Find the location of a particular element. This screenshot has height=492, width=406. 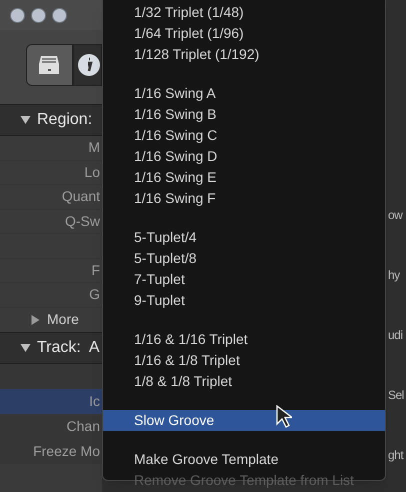

field-label: F is located at coordinates (95, 270).